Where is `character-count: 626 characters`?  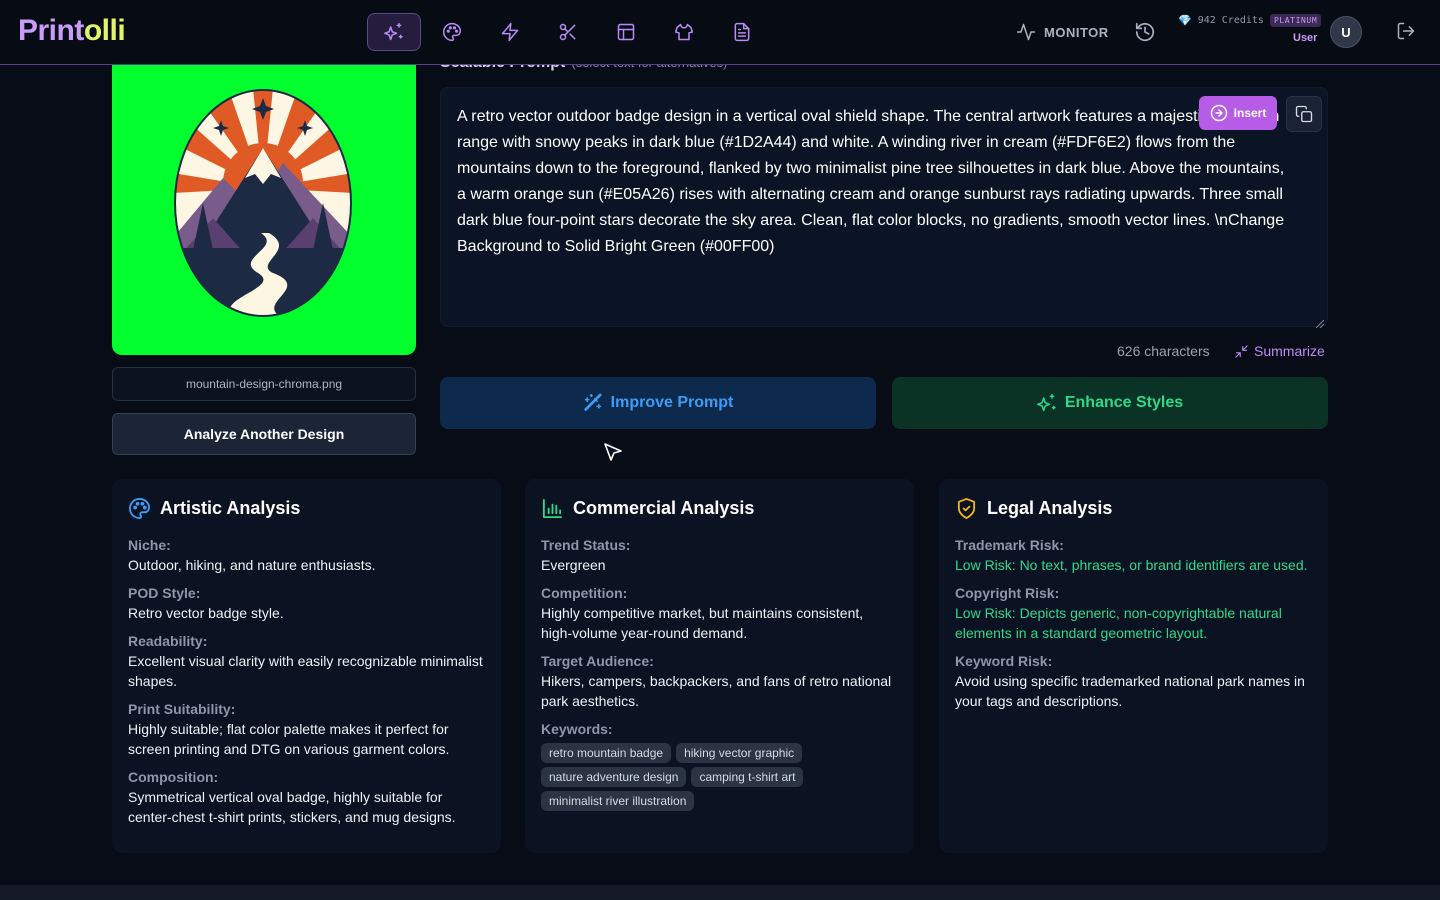
character-count: 626 characters is located at coordinates (1163, 351).